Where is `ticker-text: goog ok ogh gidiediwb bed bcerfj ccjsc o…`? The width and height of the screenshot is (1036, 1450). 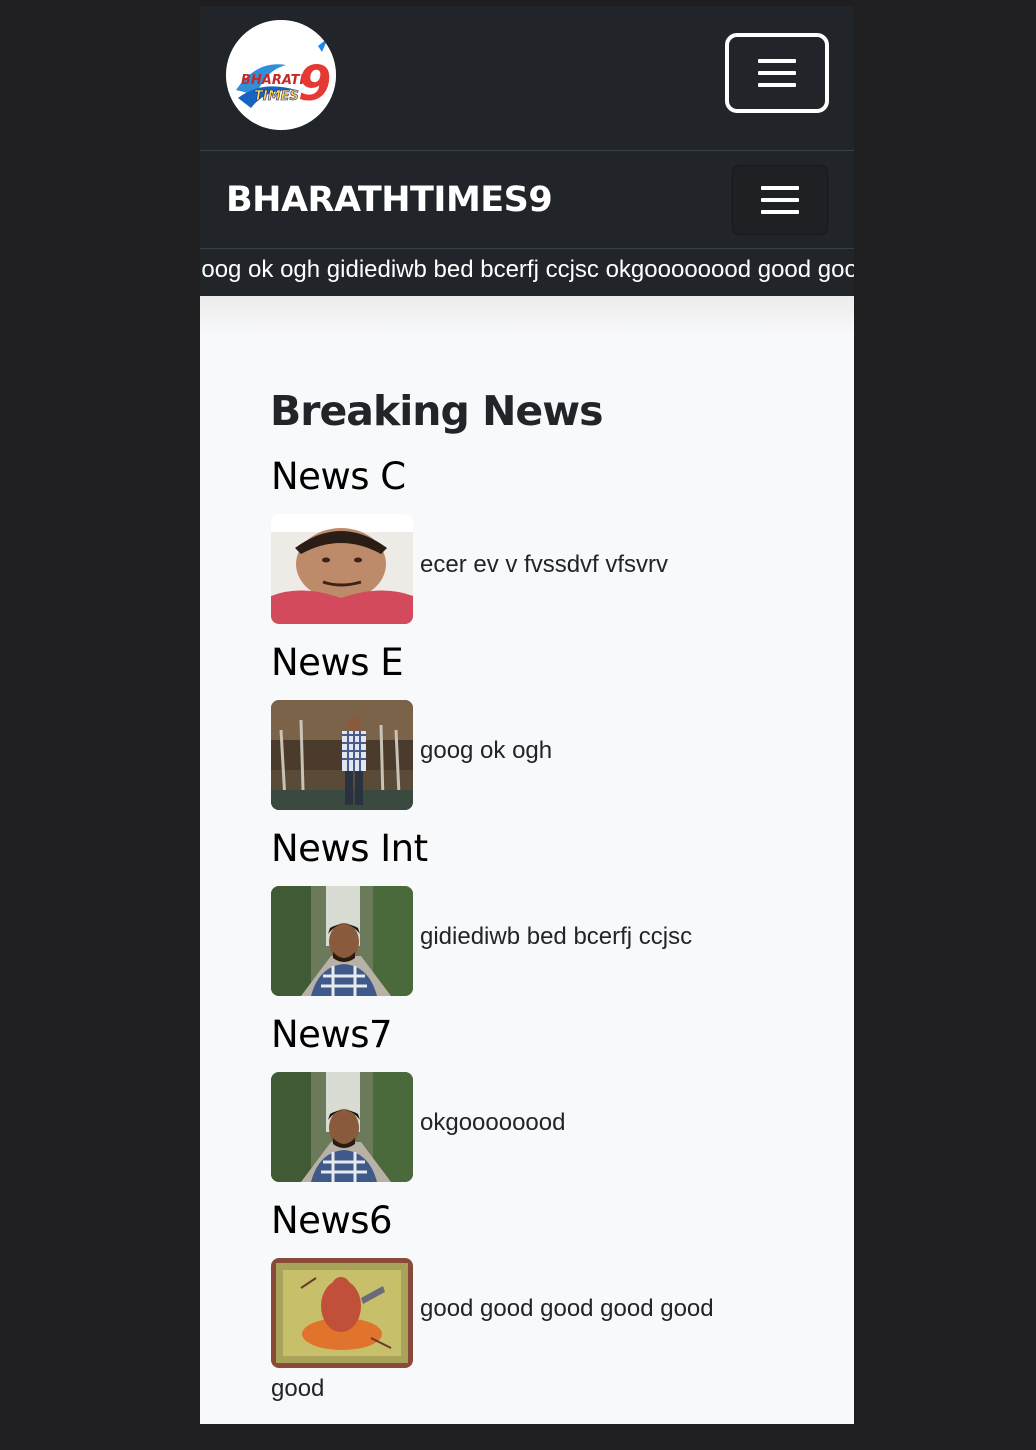 ticker-text: goog ok ogh gidiediwb bed bcerfj ccjsc o… is located at coordinates (527, 269).